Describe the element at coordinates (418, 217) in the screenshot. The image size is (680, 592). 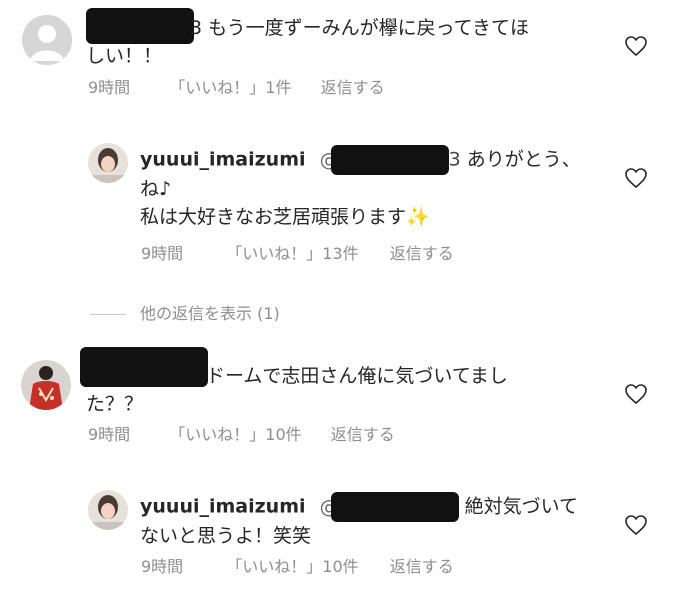
I see `sparkles-emoji: ✨` at that location.